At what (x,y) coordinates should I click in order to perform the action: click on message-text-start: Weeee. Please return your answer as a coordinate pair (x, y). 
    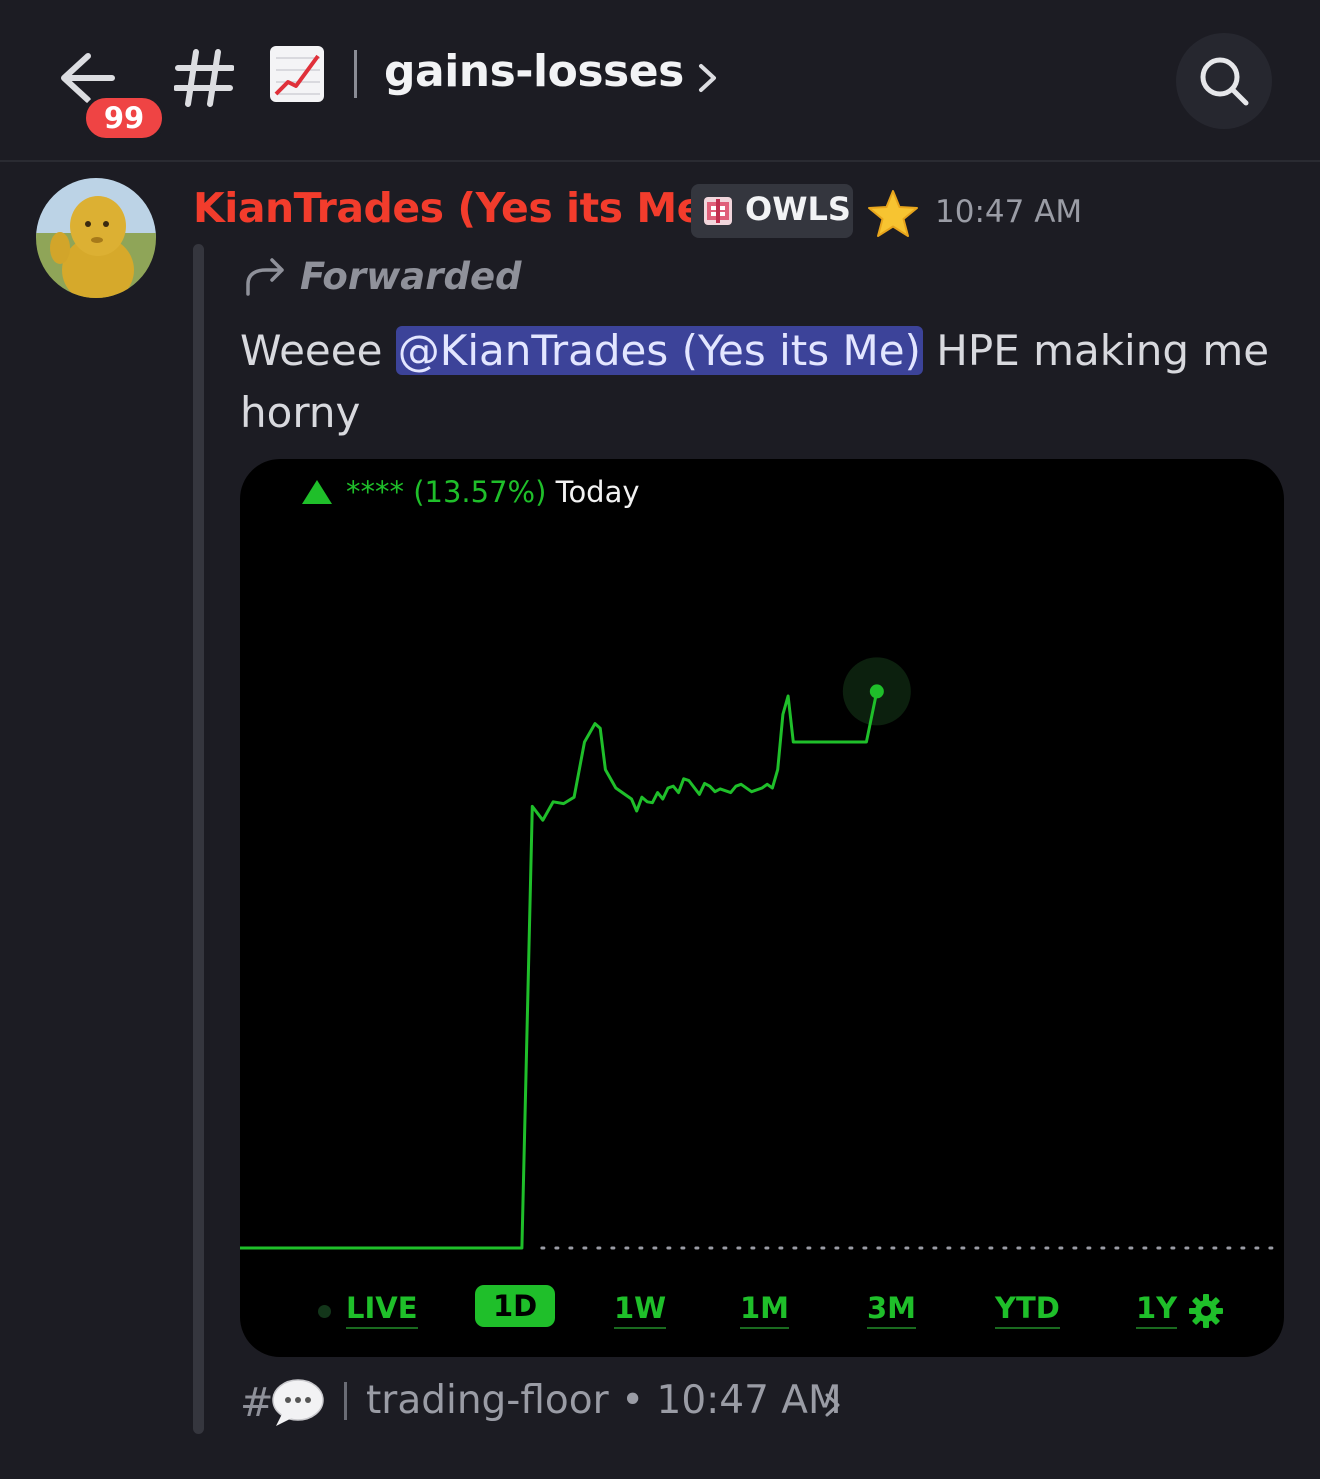
    Looking at the image, I should click on (318, 350).